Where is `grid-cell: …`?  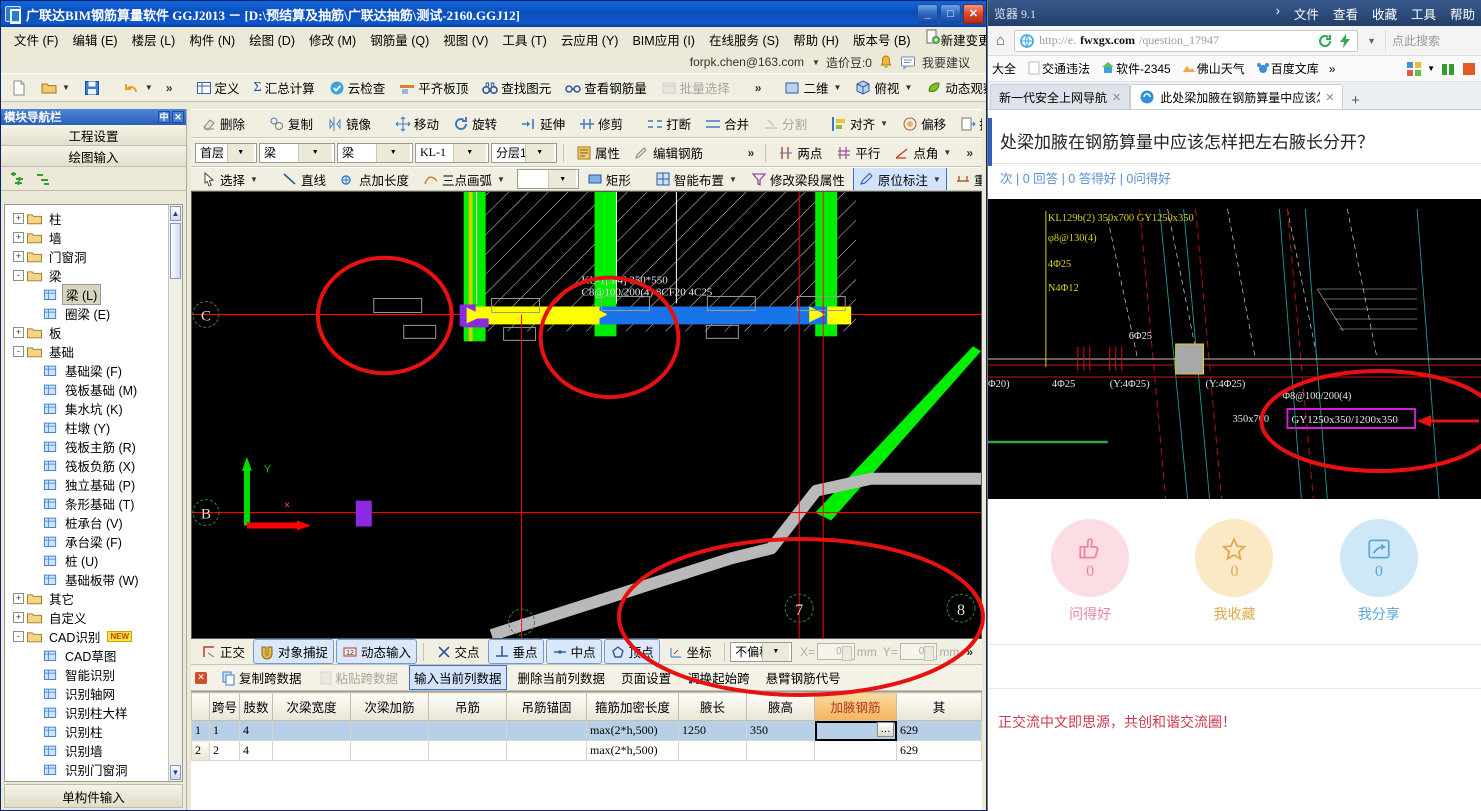
grid-cell: … is located at coordinates (855, 730).